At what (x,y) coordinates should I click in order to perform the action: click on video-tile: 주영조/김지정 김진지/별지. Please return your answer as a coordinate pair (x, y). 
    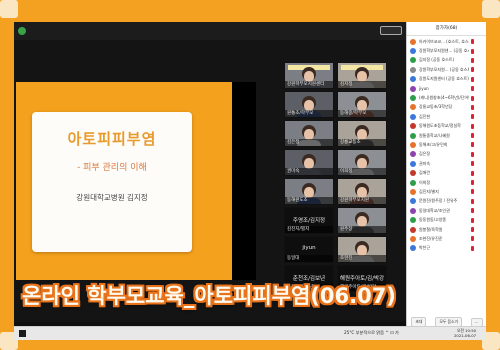
    Looking at the image, I should click on (309, 220).